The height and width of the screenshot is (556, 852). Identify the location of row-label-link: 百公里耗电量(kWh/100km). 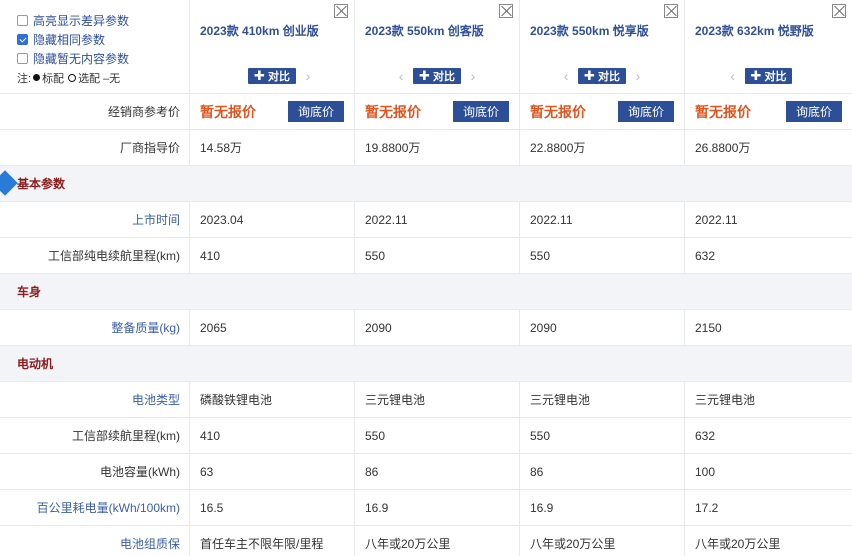
(95, 507).